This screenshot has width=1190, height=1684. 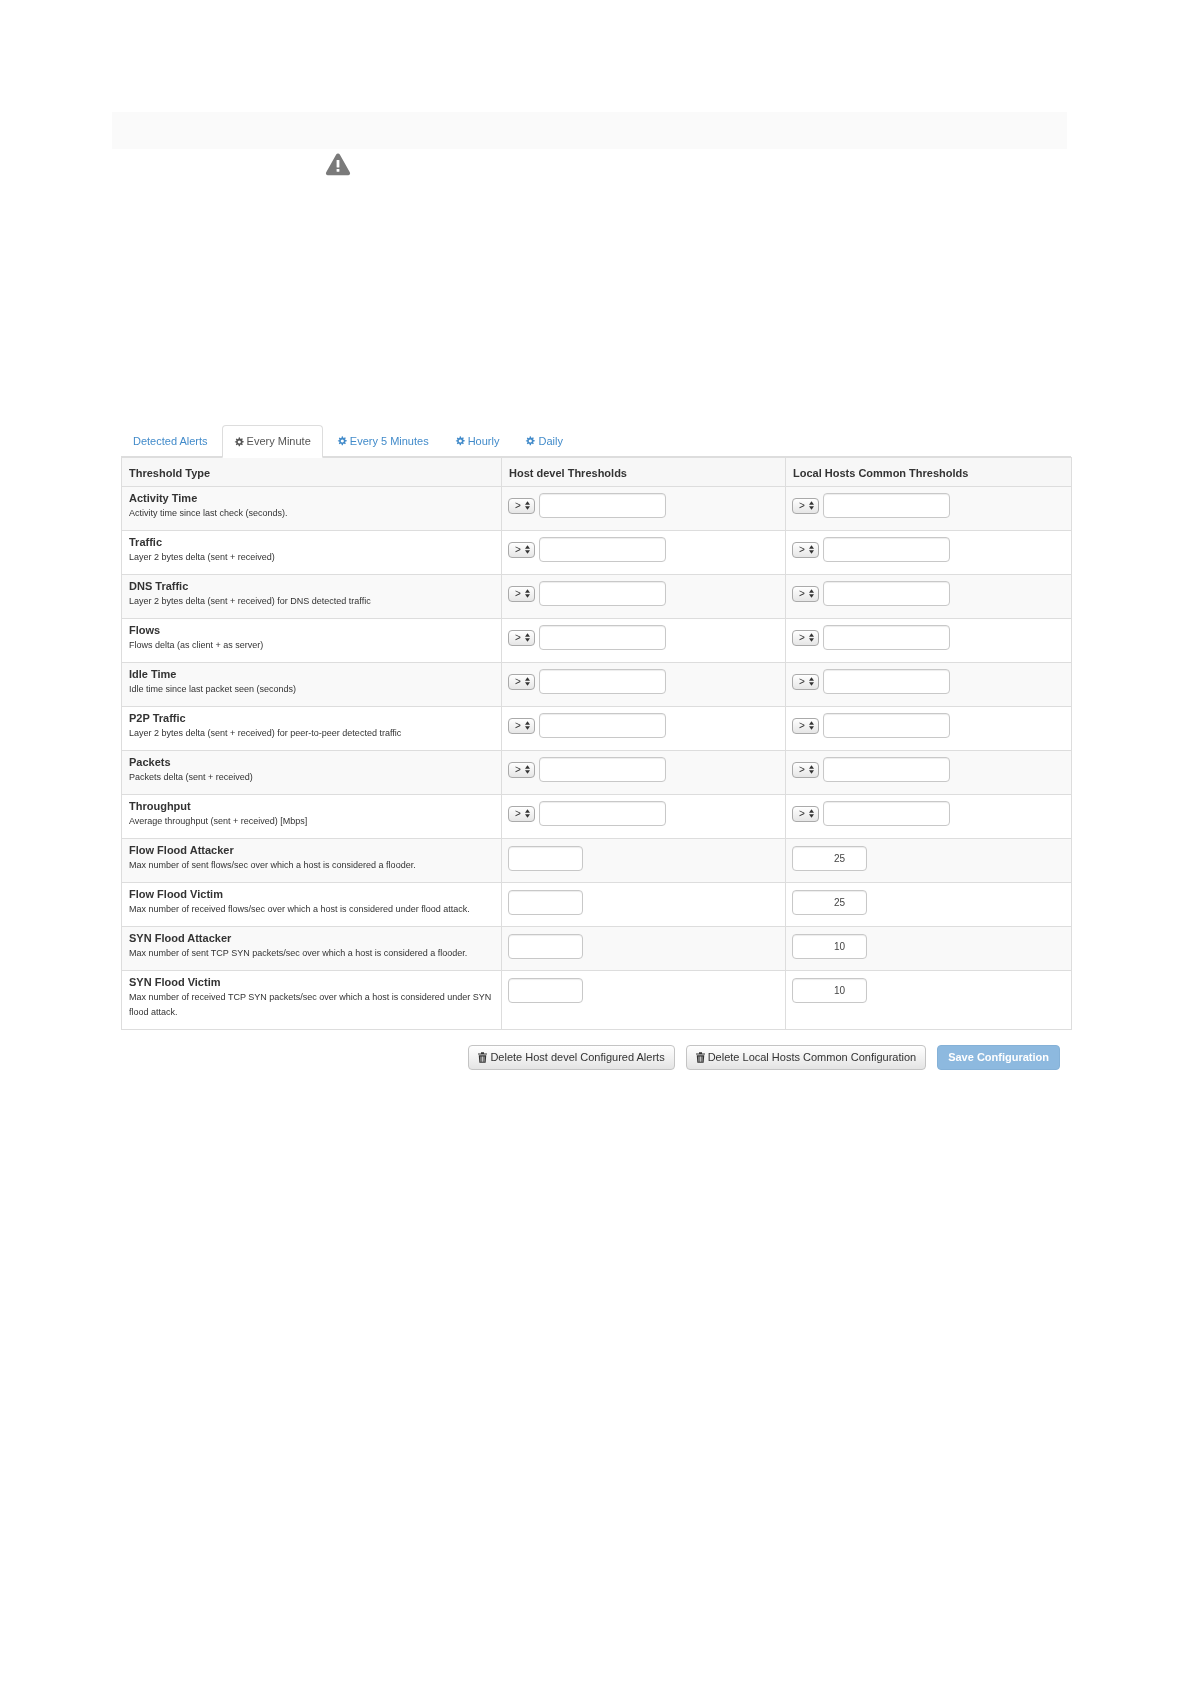 I want to click on tab: Daily, so click(x=544, y=441).